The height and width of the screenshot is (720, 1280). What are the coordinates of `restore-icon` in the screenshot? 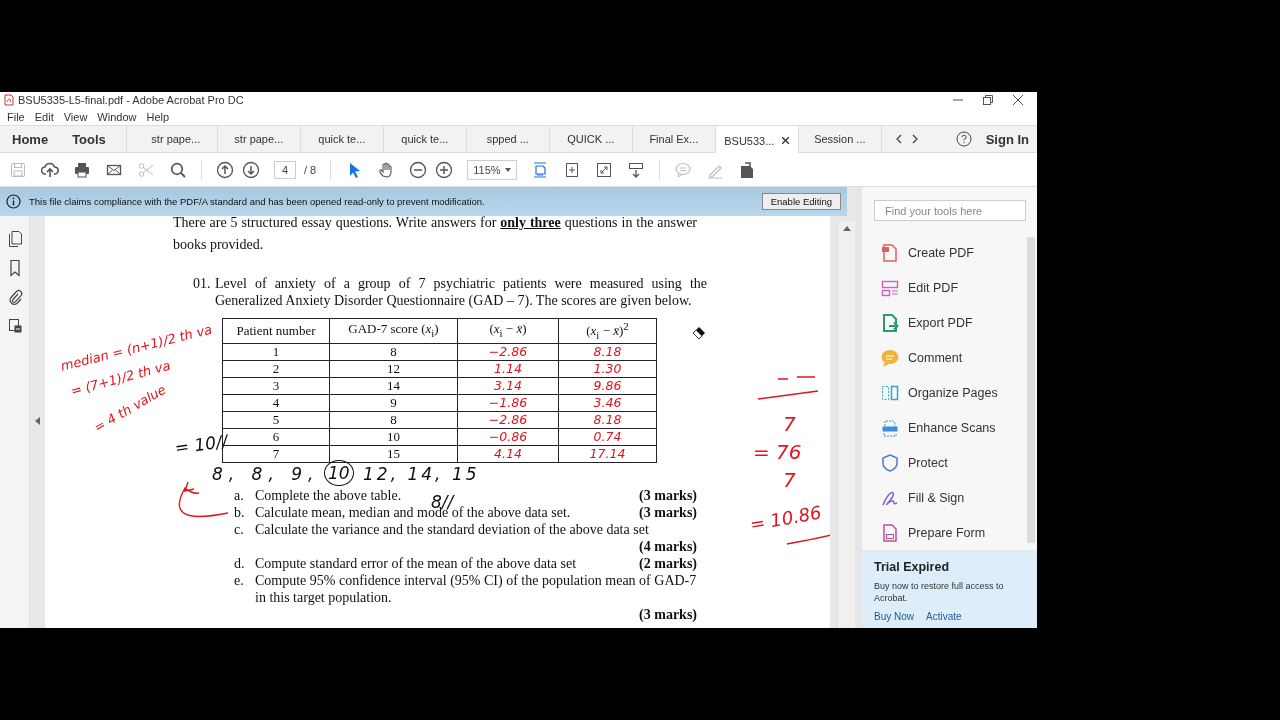 It's located at (988, 100).